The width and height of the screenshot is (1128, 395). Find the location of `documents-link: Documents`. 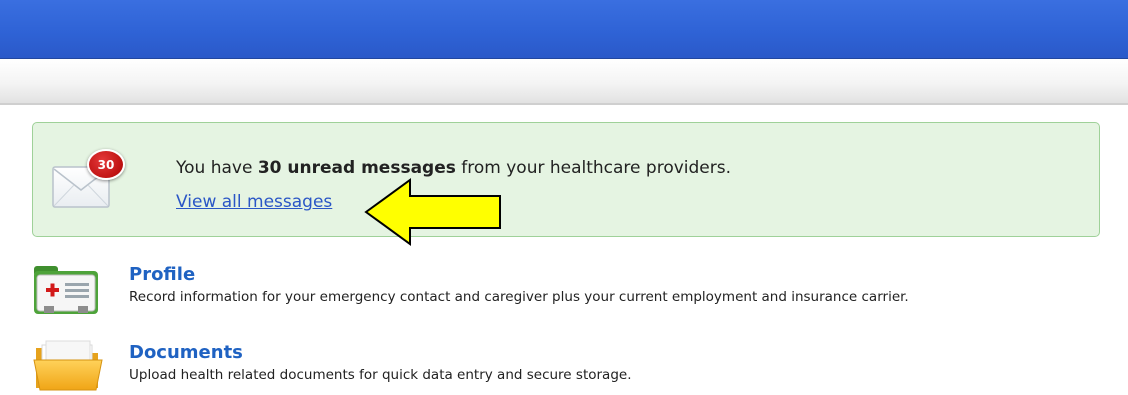

documents-link: Documents is located at coordinates (186, 352).